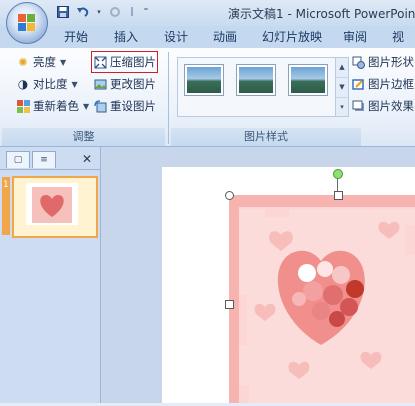 The height and width of the screenshot is (406, 415). What do you see at coordinates (176, 37) in the screenshot?
I see `tab-design: 设计` at bounding box center [176, 37].